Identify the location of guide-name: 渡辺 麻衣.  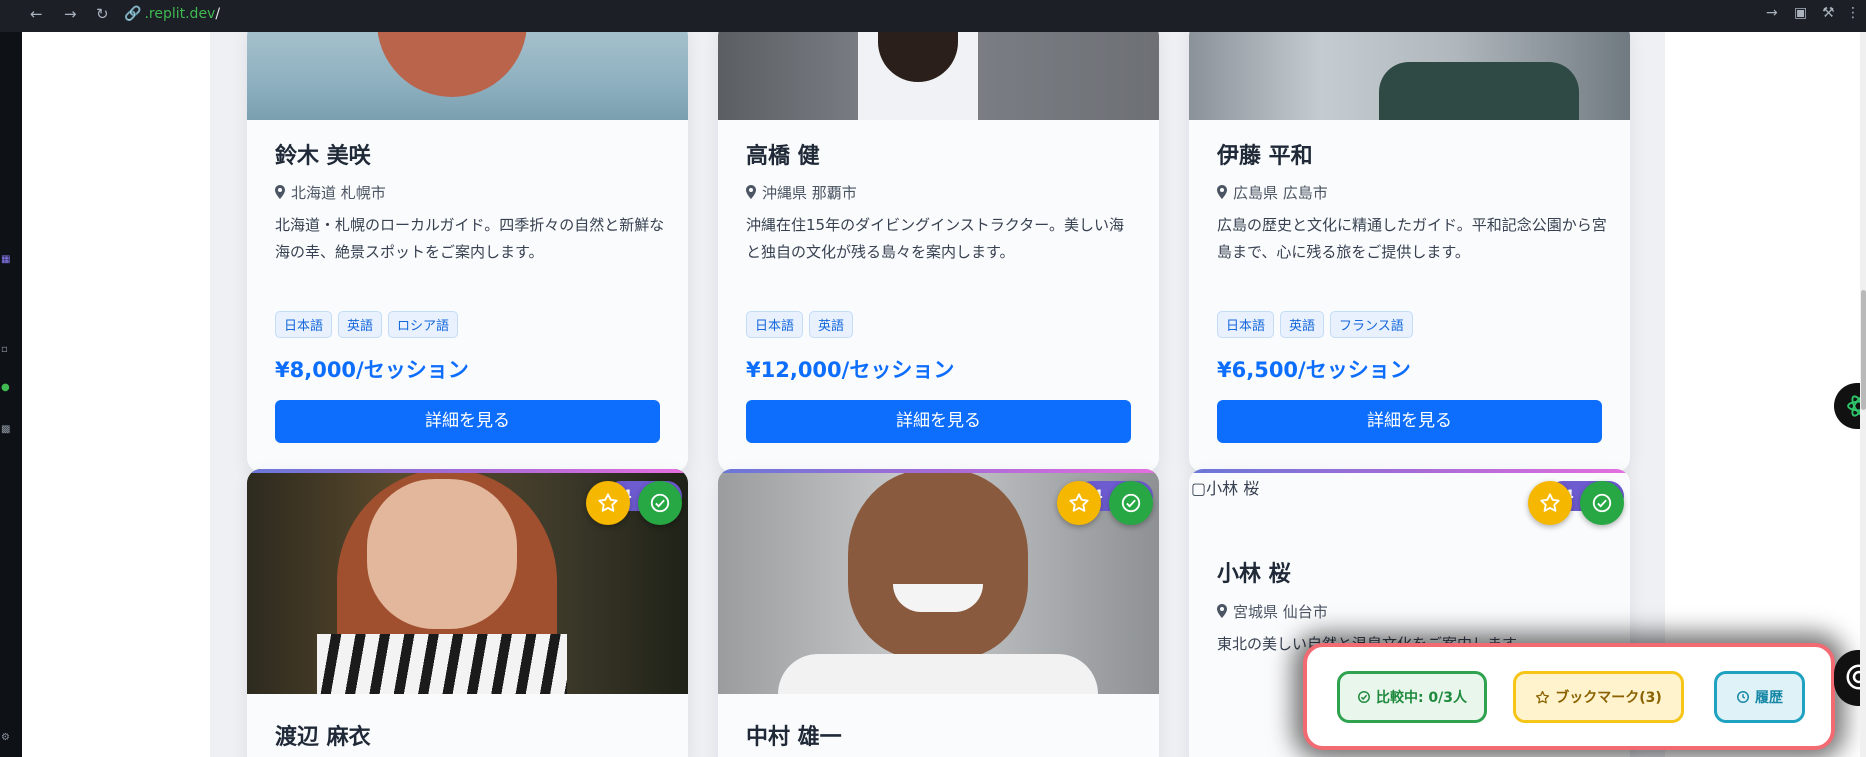
(323, 737).